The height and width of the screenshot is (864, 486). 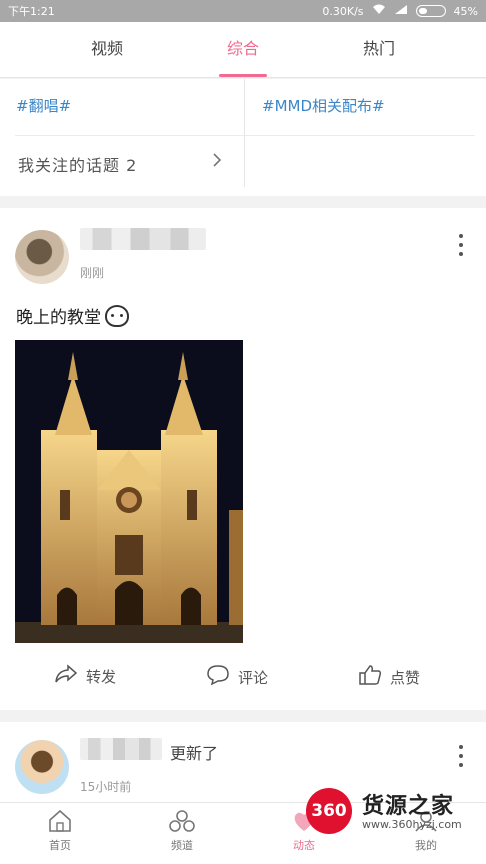 What do you see at coordinates (430, 11) in the screenshot?
I see `battery-icon` at bounding box center [430, 11].